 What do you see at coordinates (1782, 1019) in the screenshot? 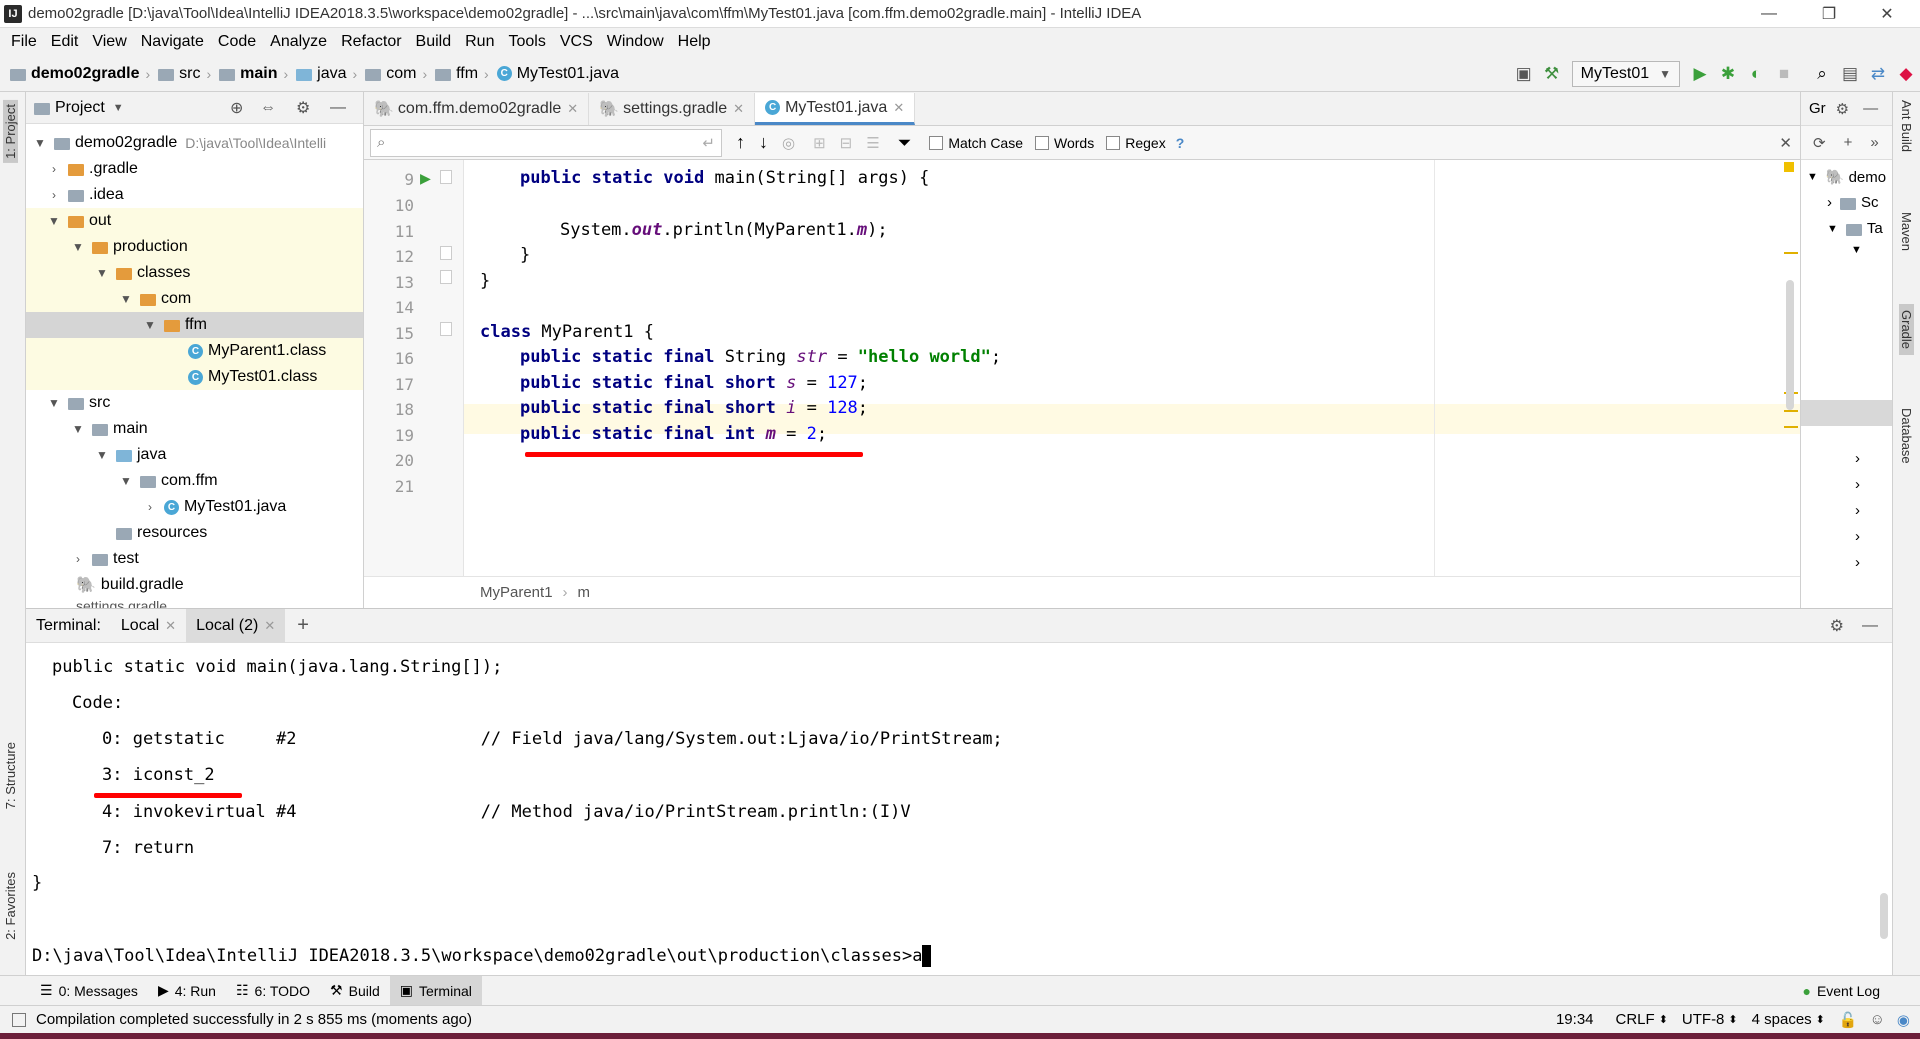
I see `indent-setting: 4 spaces` at bounding box center [1782, 1019].